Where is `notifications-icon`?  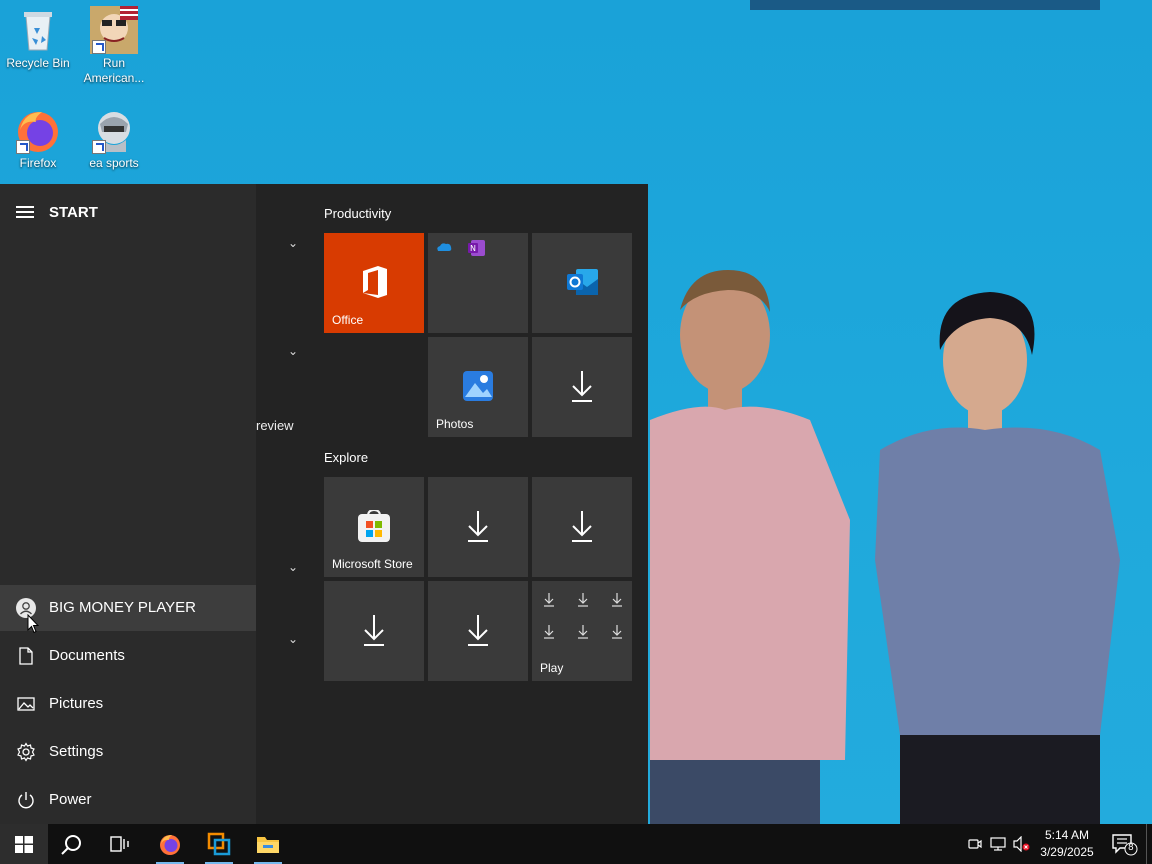
notifications-icon is located at coordinates (1125, 845).